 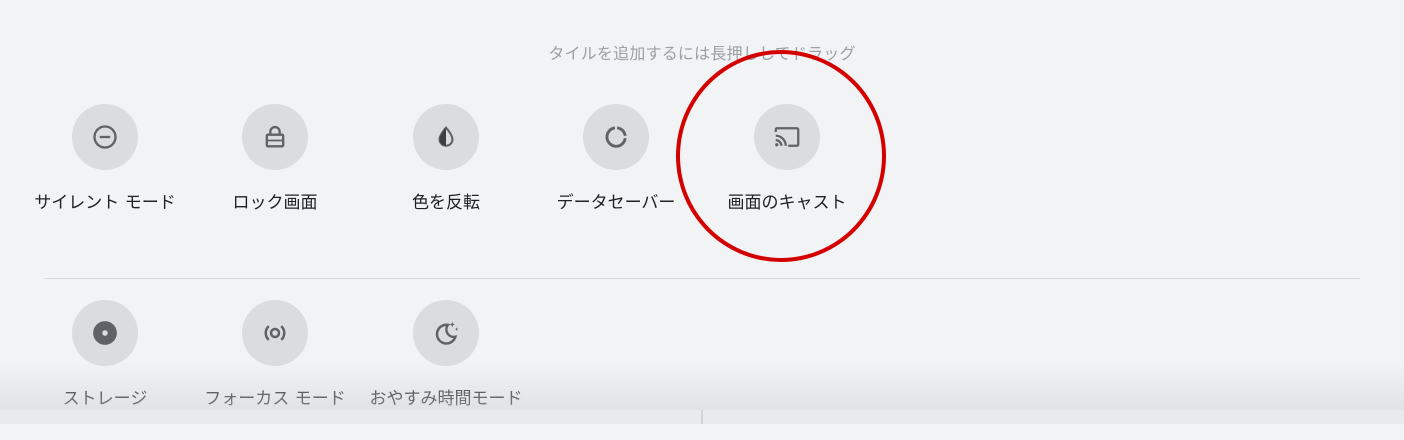 I want to click on data-saver-icon, so click(x=616, y=137).